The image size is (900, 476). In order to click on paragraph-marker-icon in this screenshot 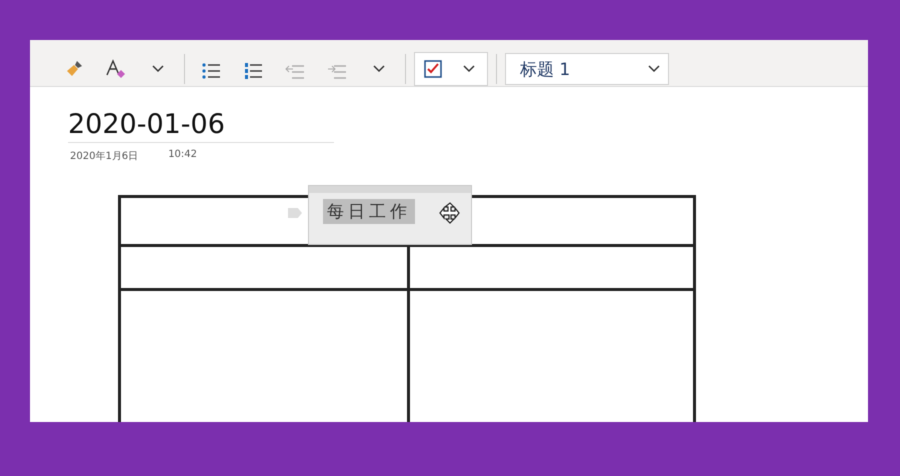, I will do `click(295, 213)`.